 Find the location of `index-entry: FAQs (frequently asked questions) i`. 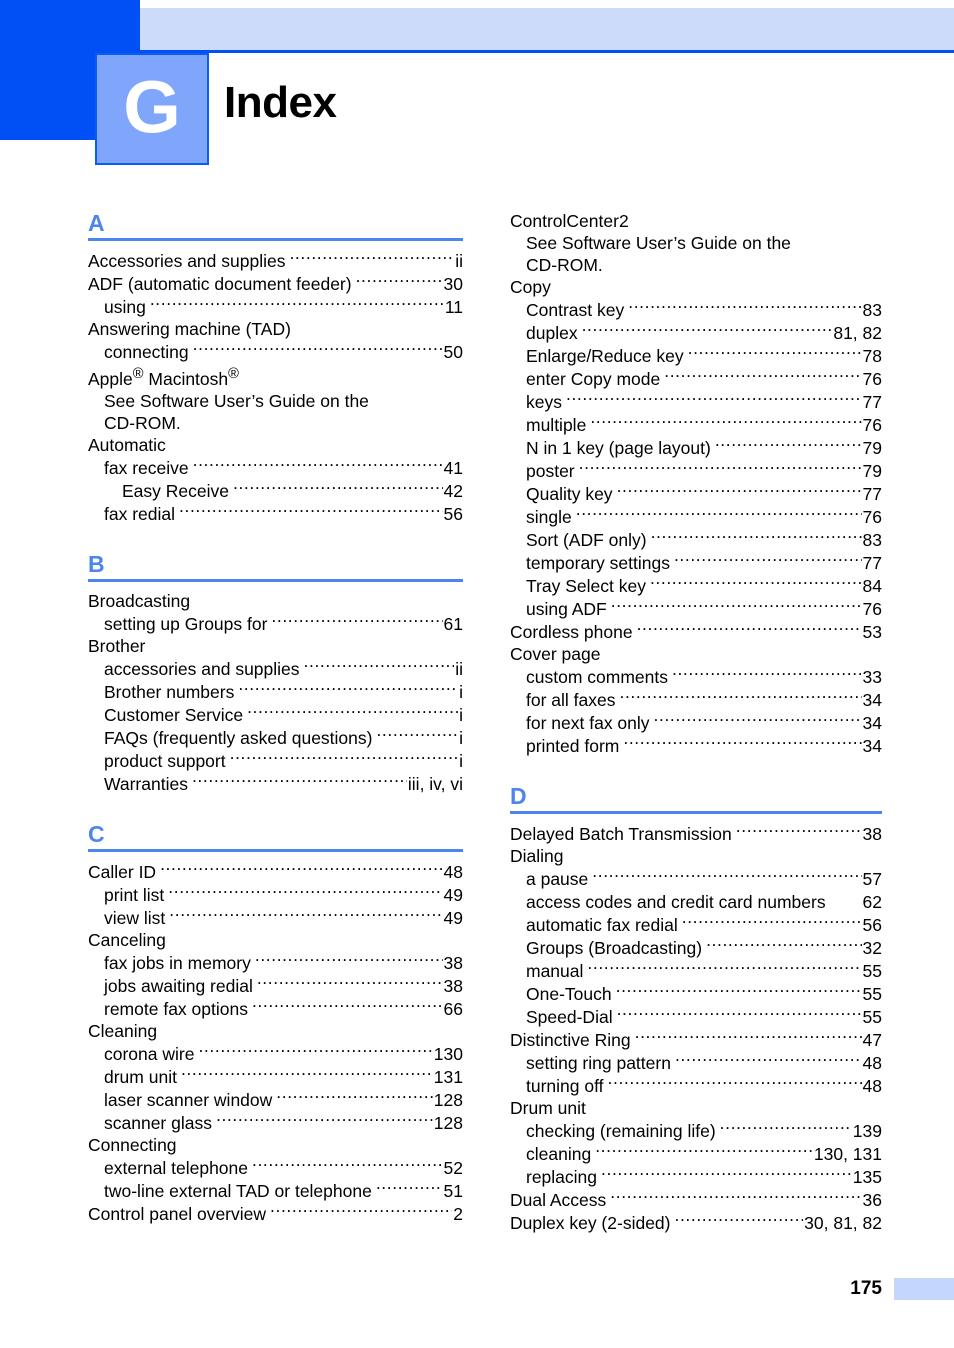

index-entry: FAQs (frequently asked questions) i is located at coordinates (275, 737).